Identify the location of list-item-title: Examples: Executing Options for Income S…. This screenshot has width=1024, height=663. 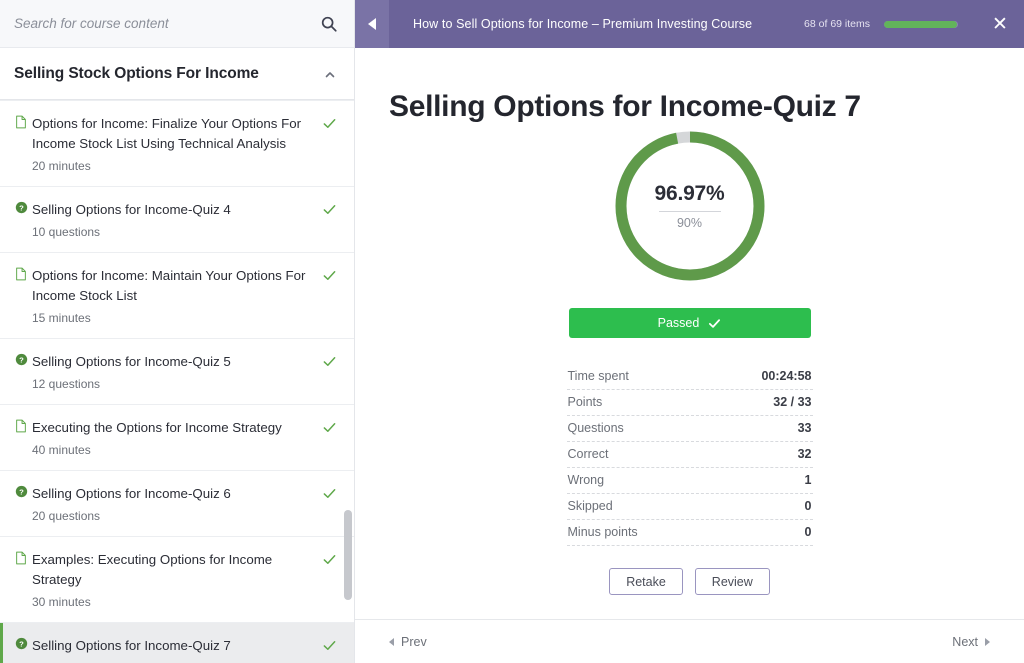
(152, 569).